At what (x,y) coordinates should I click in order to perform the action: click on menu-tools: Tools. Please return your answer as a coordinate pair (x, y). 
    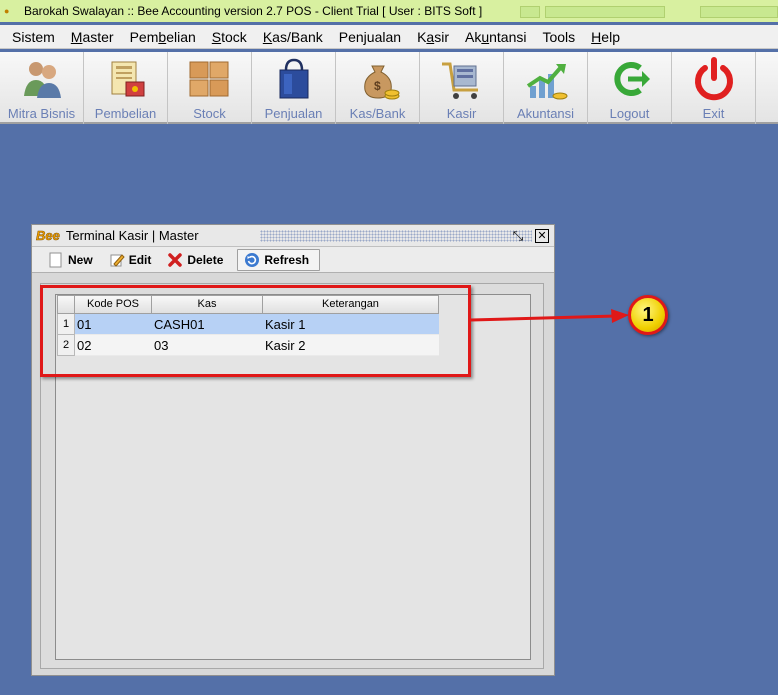
    Looking at the image, I should click on (558, 37).